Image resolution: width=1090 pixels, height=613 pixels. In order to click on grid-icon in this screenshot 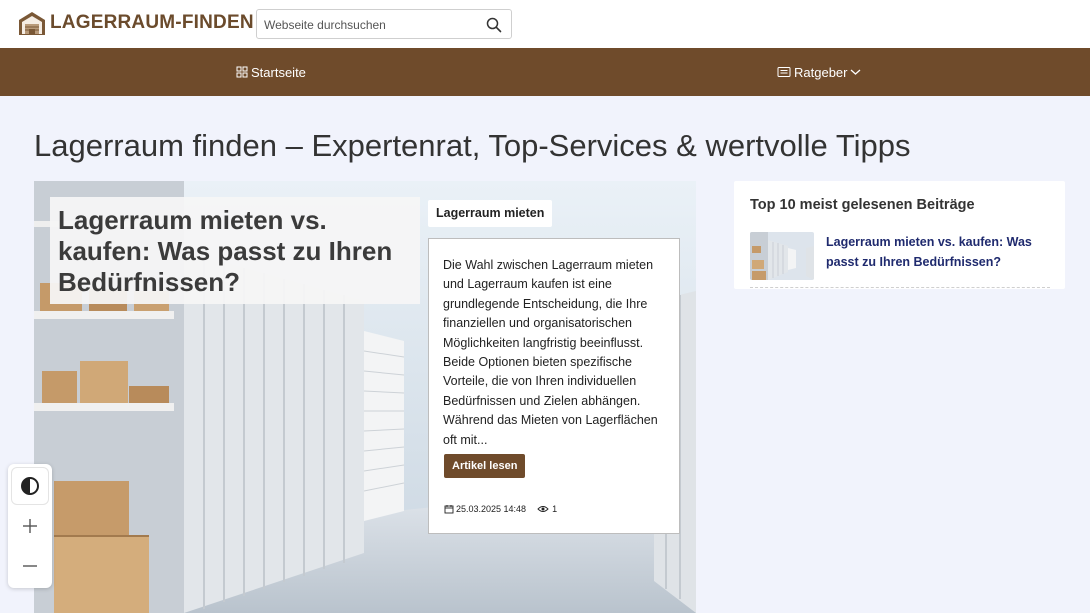, I will do `click(242, 72)`.